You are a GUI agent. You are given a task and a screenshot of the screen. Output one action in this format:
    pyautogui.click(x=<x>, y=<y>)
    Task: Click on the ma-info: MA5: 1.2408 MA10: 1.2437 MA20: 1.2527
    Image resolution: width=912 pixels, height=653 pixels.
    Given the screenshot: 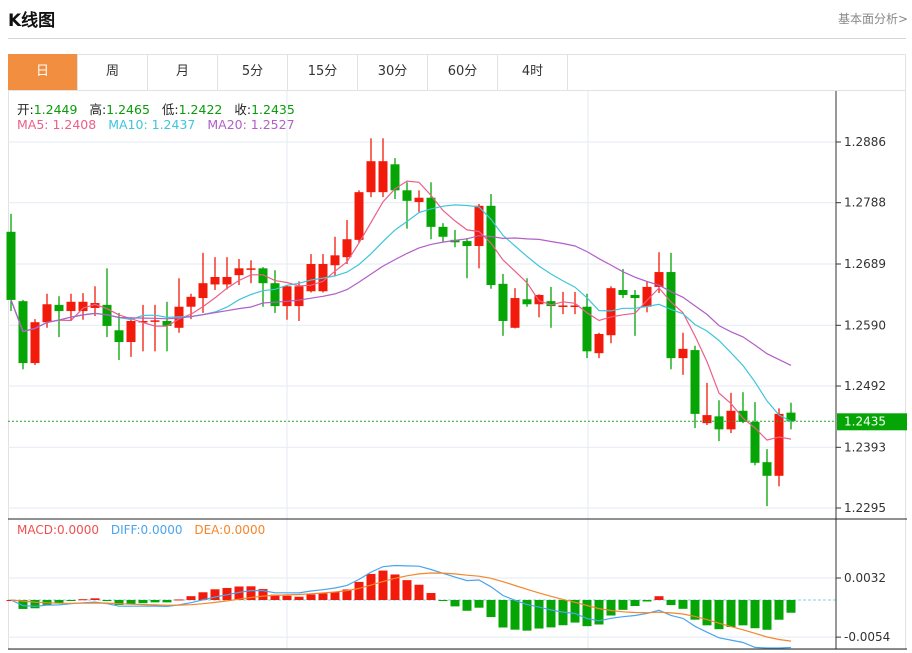 What is the action you would take?
    pyautogui.click(x=160, y=124)
    